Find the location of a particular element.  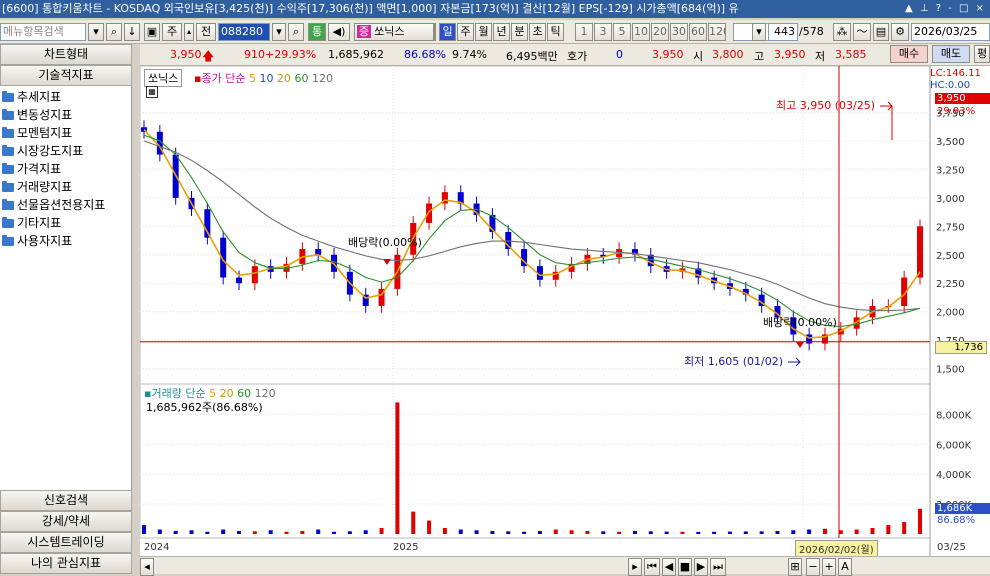

current-pct-tag: 29.93% is located at coordinates (956, 111).